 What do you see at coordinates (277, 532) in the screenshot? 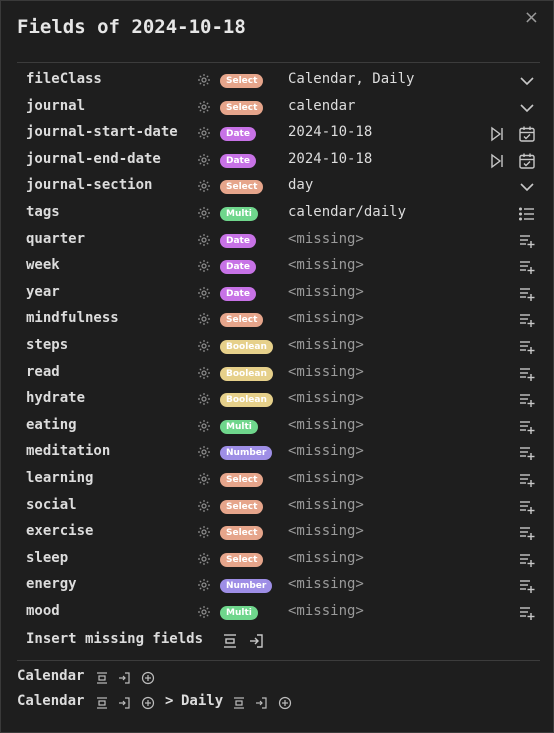
I see `field-row-exercise: exercise Select <missing>` at bounding box center [277, 532].